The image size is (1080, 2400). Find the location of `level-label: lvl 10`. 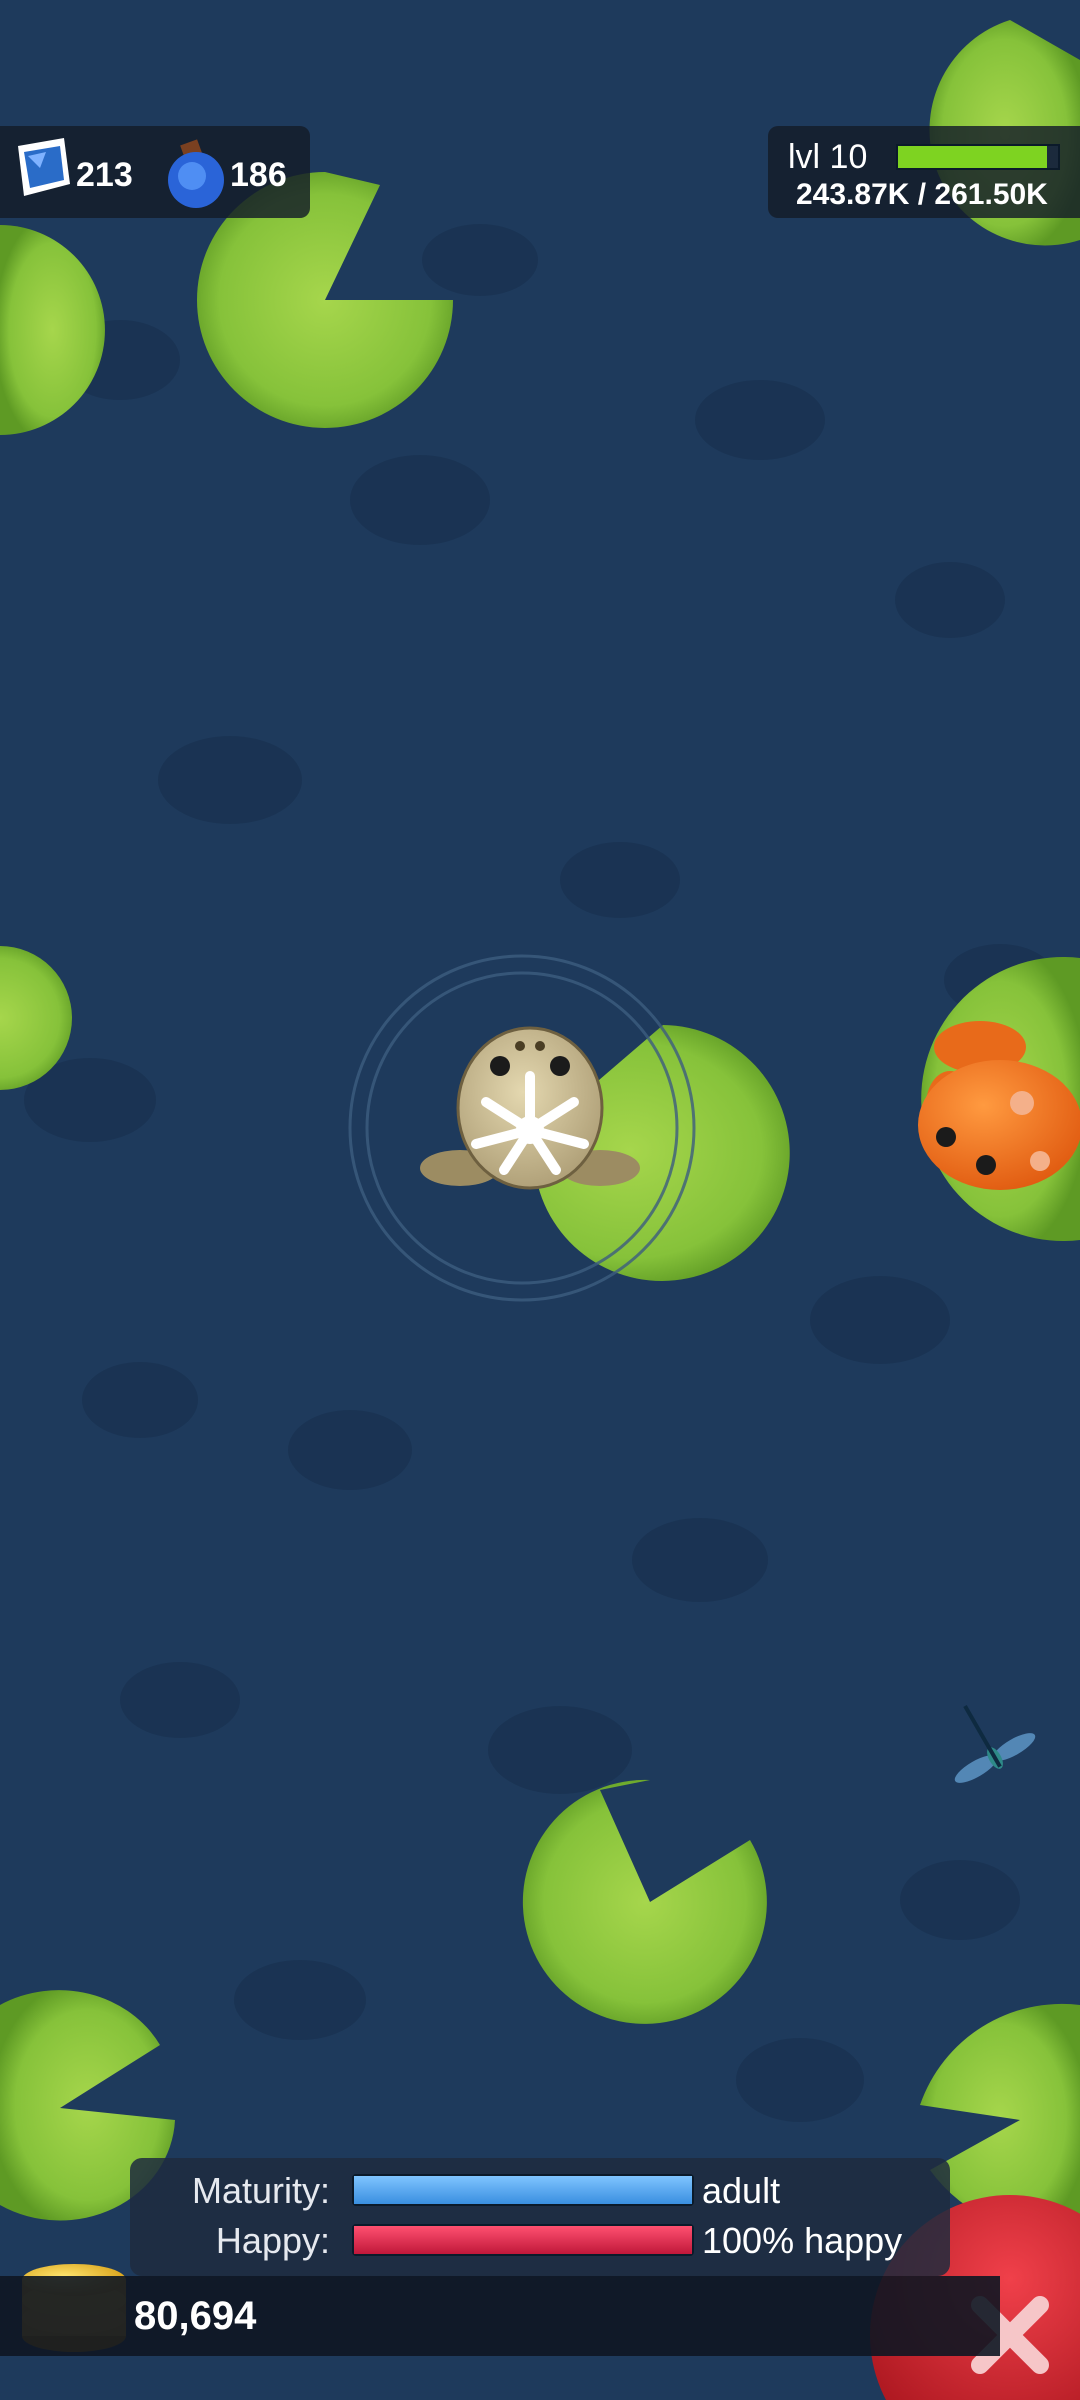

level-label: lvl 10 is located at coordinates (828, 157).